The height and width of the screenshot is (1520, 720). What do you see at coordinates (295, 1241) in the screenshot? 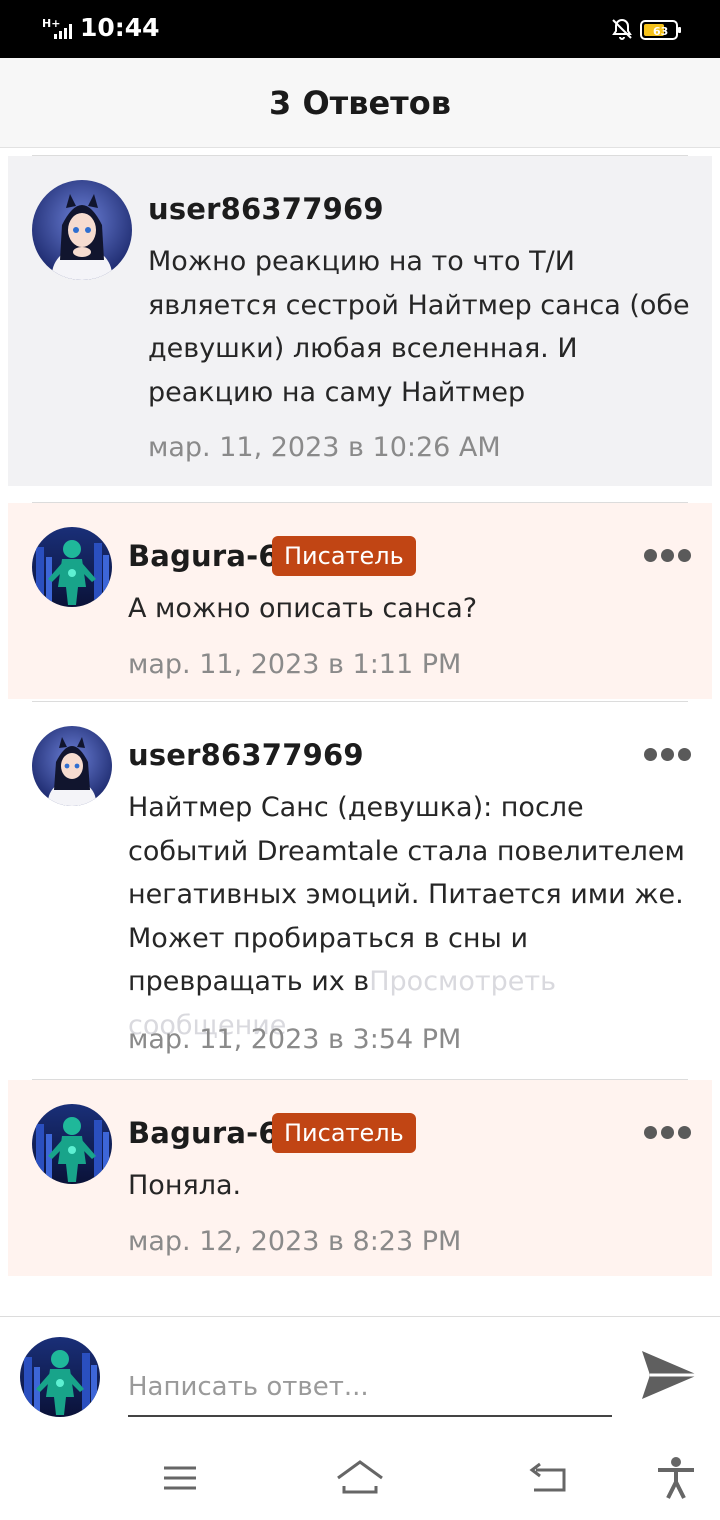
I see `comment-date: мар. 12, 2023 в 8:23 PM` at bounding box center [295, 1241].